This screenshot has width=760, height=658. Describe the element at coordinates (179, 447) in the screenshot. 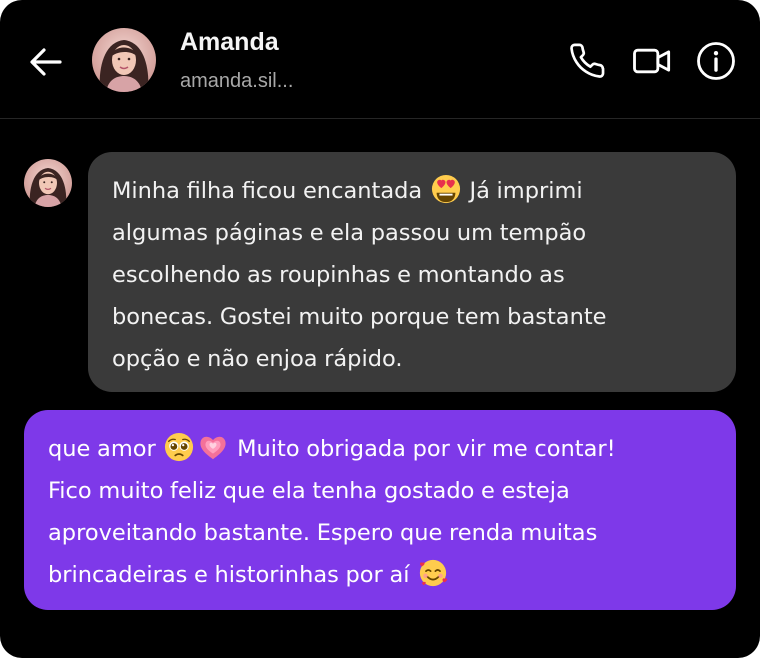

I see `pleading-face-emoji-icon` at that location.